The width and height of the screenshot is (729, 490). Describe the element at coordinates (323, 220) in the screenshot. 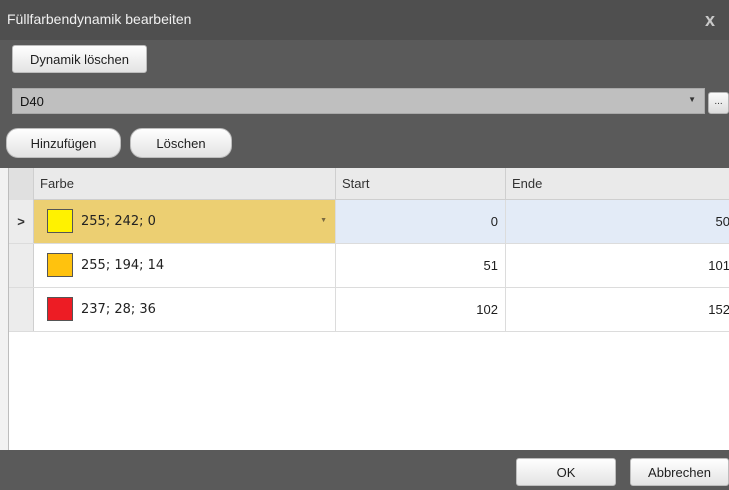

I see `dropdown-arrow-icon: ▼` at that location.